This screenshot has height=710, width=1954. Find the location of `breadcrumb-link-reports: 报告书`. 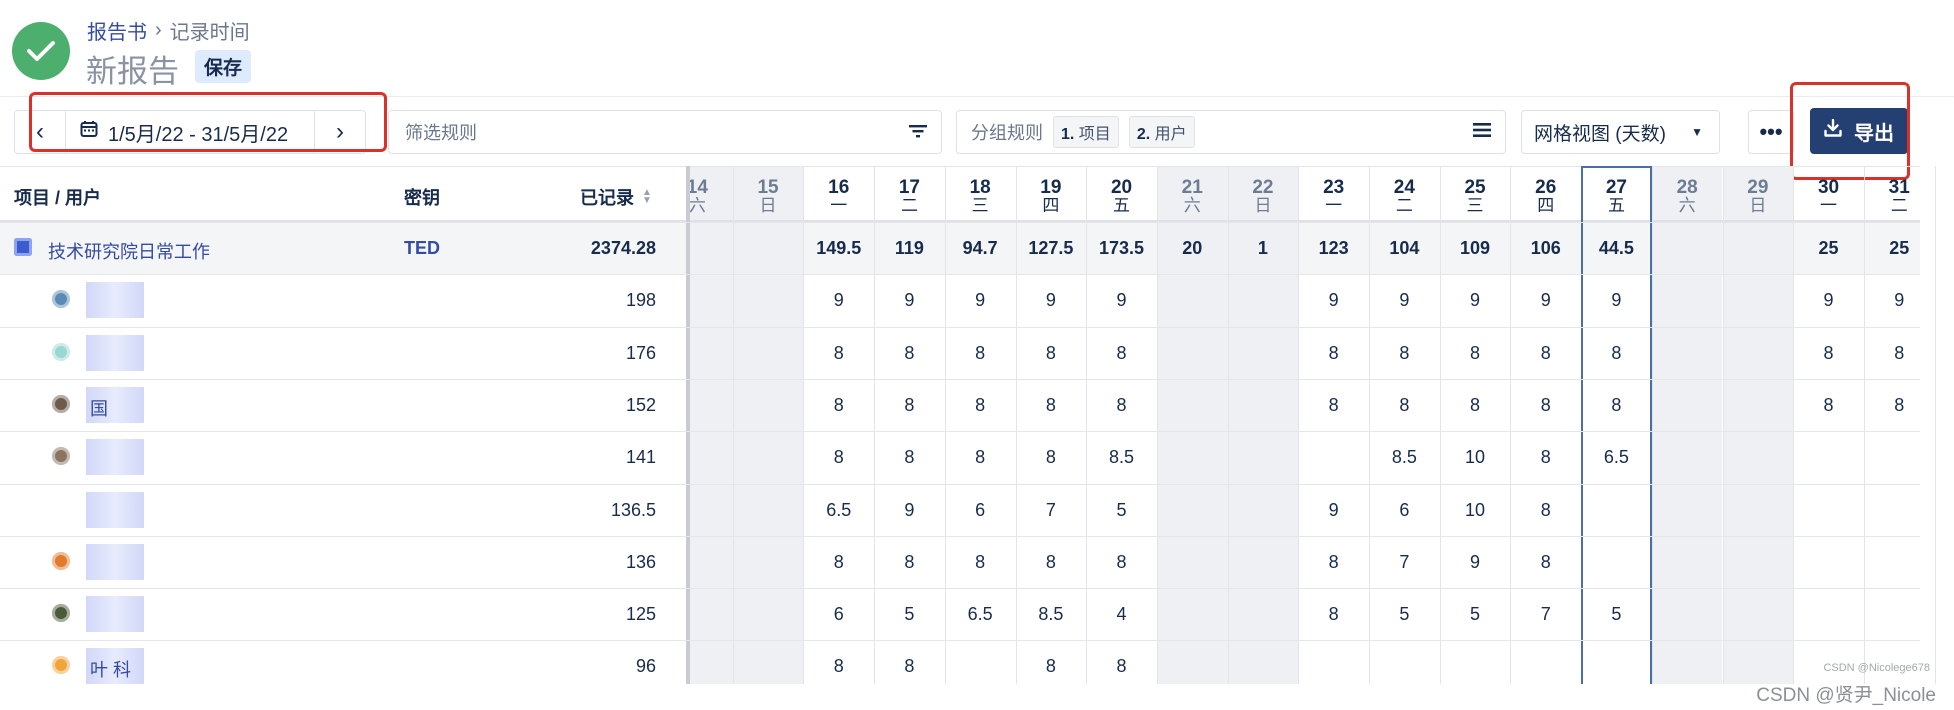

breadcrumb-link-reports: 报告书 is located at coordinates (117, 30).